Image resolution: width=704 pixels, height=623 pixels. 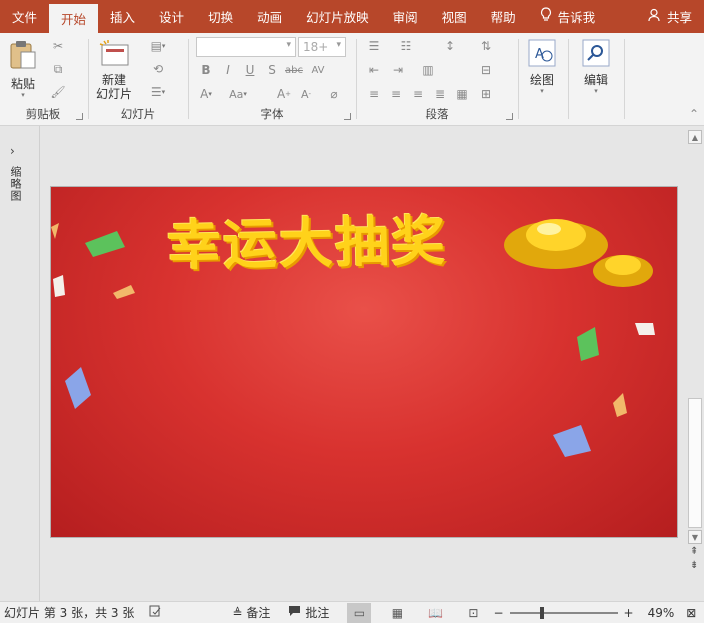 I want to click on columns-icon: ▥, so click(x=428, y=70).